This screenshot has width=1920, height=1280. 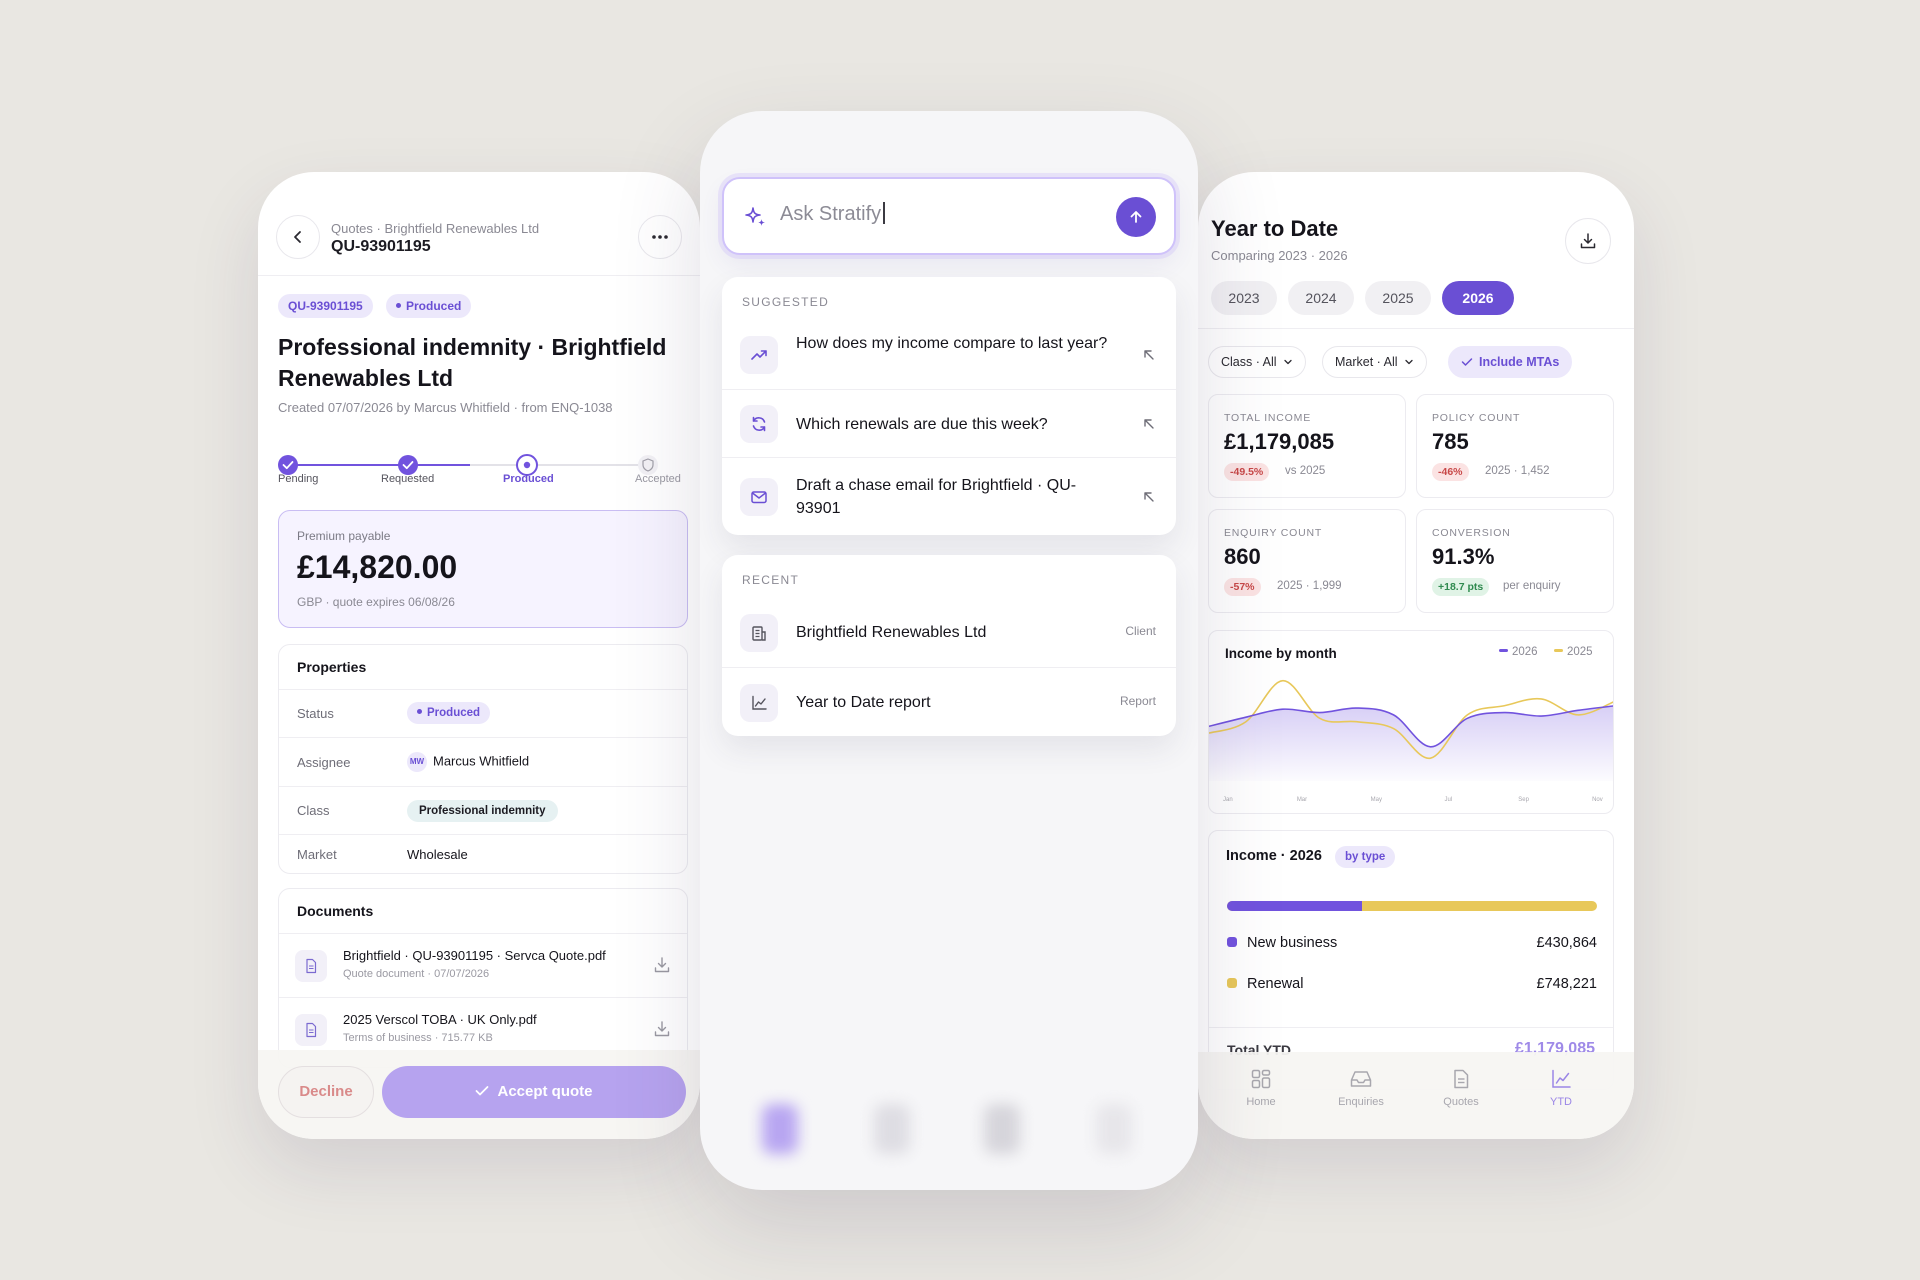 What do you see at coordinates (1566, 984) in the screenshot?
I see `income-row-value: £748,221` at bounding box center [1566, 984].